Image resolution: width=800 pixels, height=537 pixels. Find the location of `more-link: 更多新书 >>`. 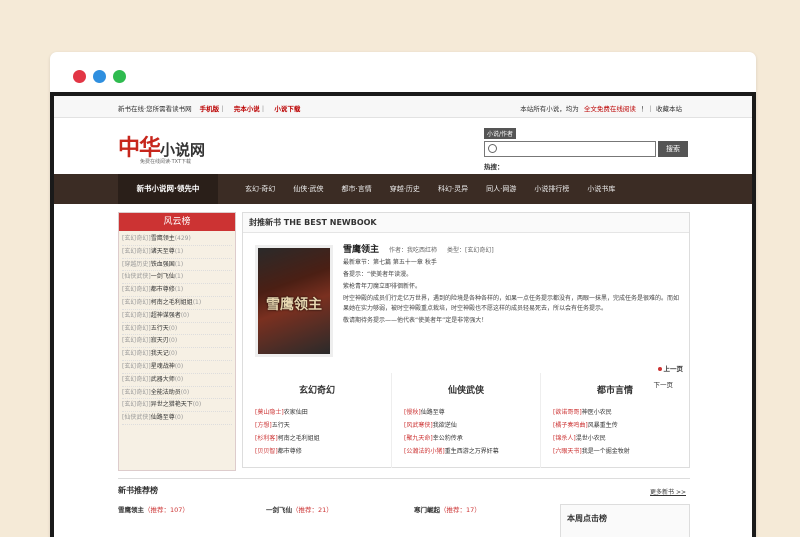

more-link: 更多新书 >> is located at coordinates (668, 491).